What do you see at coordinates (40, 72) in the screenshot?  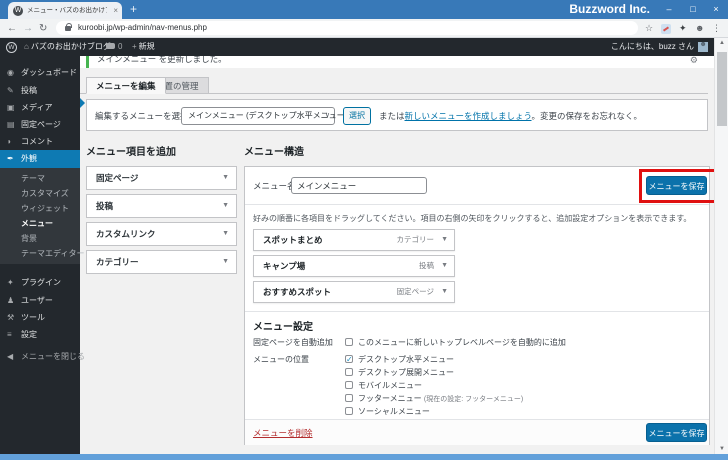 I see `sidebar-item-dashboard: ◉ ダッシュボード` at bounding box center [40, 72].